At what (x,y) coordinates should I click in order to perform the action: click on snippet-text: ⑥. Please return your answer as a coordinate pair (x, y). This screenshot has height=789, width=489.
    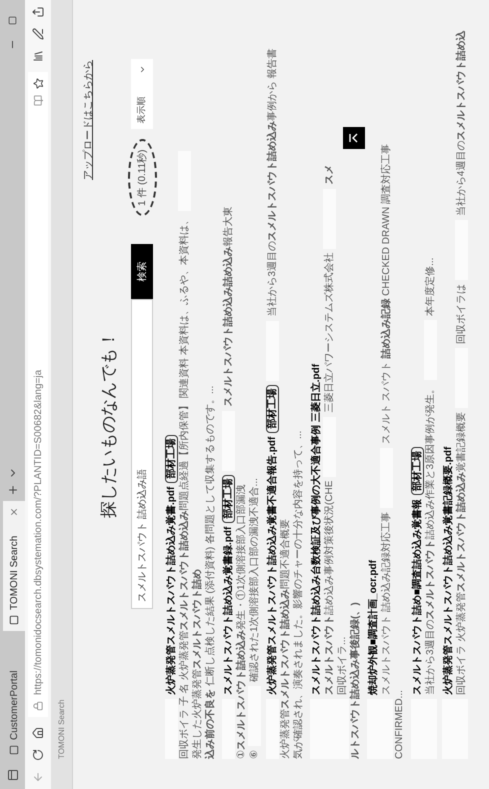
    Looking at the image, I should click on (254, 754).